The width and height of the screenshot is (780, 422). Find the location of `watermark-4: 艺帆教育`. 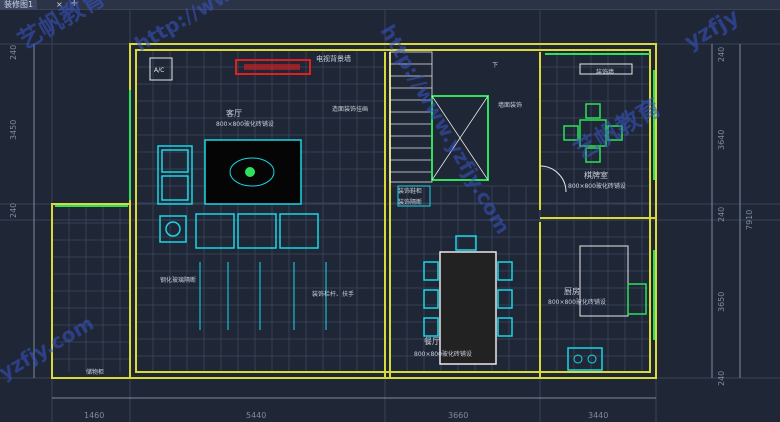

watermark-4: 艺帆教育 is located at coordinates (617, 129).